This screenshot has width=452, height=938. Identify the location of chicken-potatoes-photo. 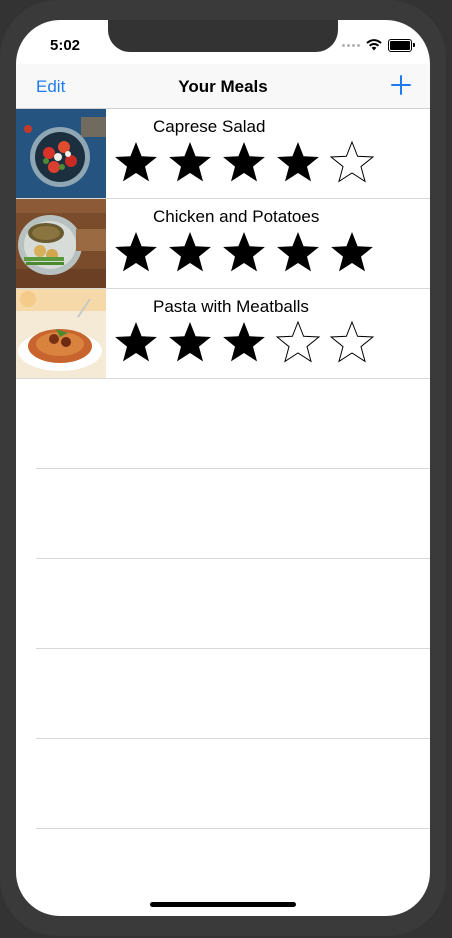
(61, 243).